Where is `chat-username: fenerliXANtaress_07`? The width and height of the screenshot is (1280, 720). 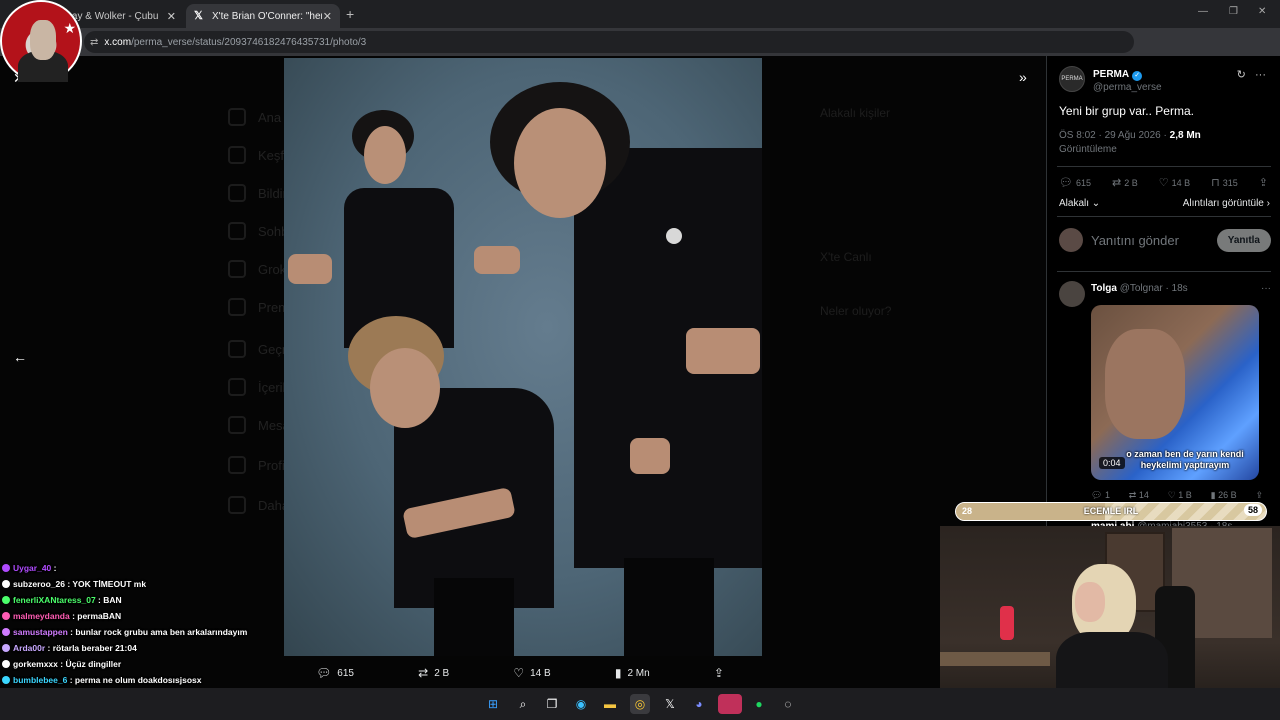 chat-username: fenerliXANtaress_07 is located at coordinates (54, 600).